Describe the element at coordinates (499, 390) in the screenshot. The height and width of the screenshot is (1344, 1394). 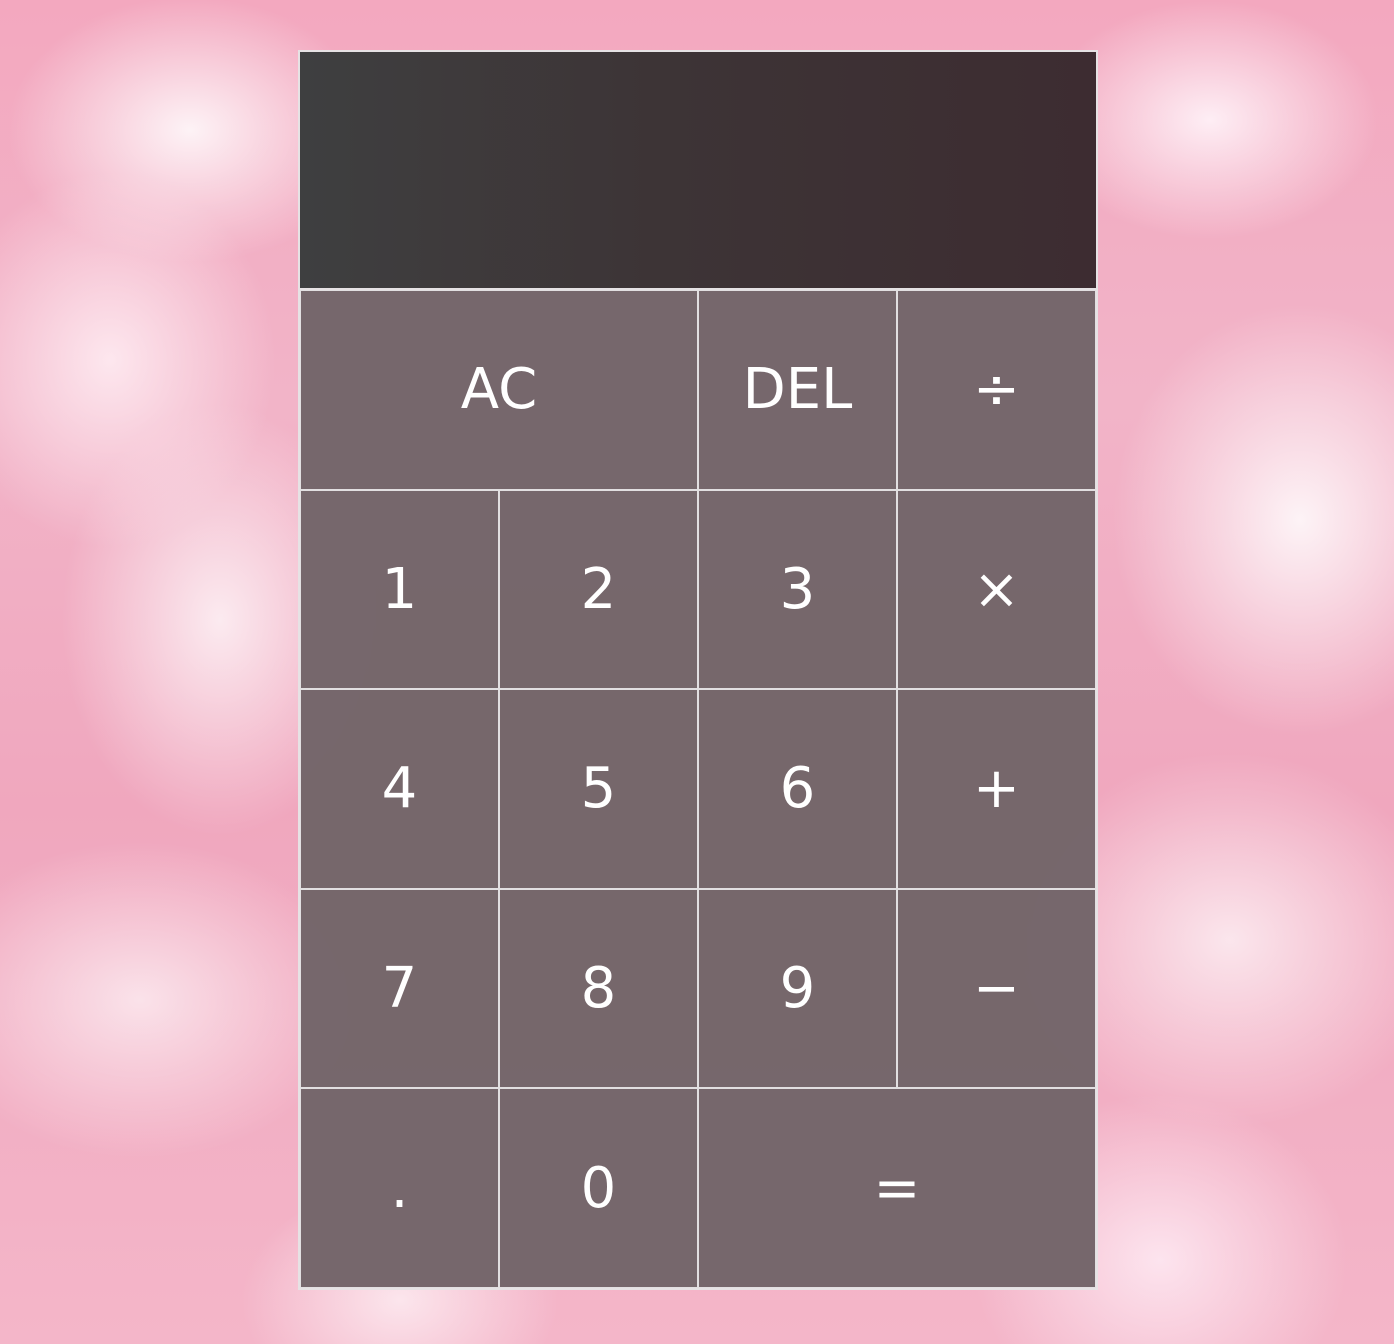
I see `all-clear-button: AC` at that location.